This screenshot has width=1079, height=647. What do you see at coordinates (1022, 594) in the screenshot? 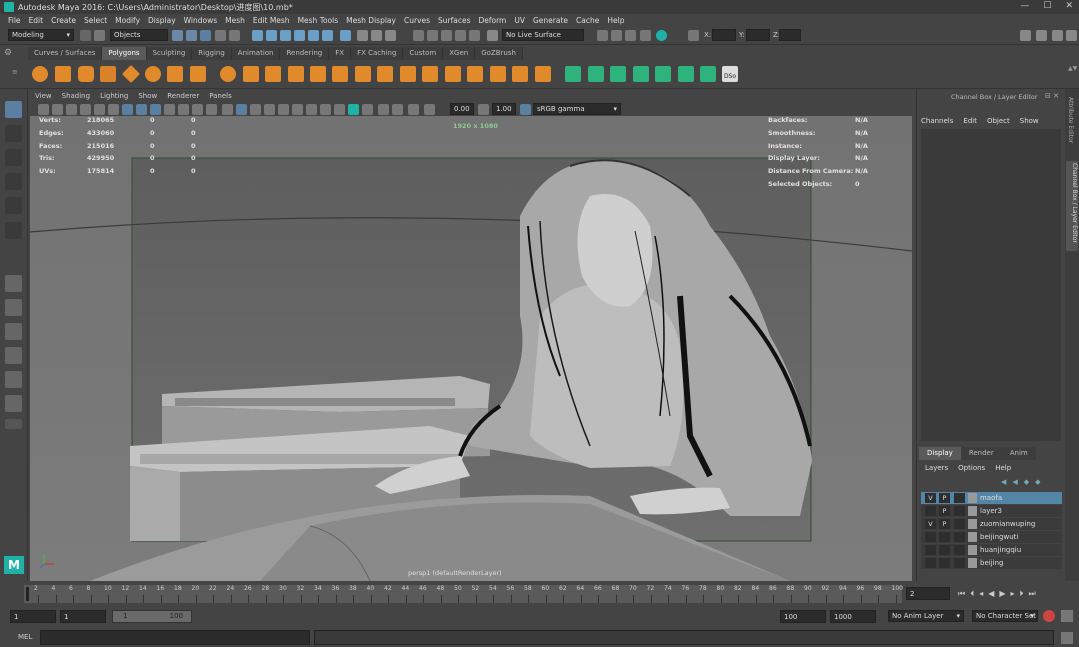
I see `step-forward-key-icon: ⏵` at bounding box center [1022, 594].